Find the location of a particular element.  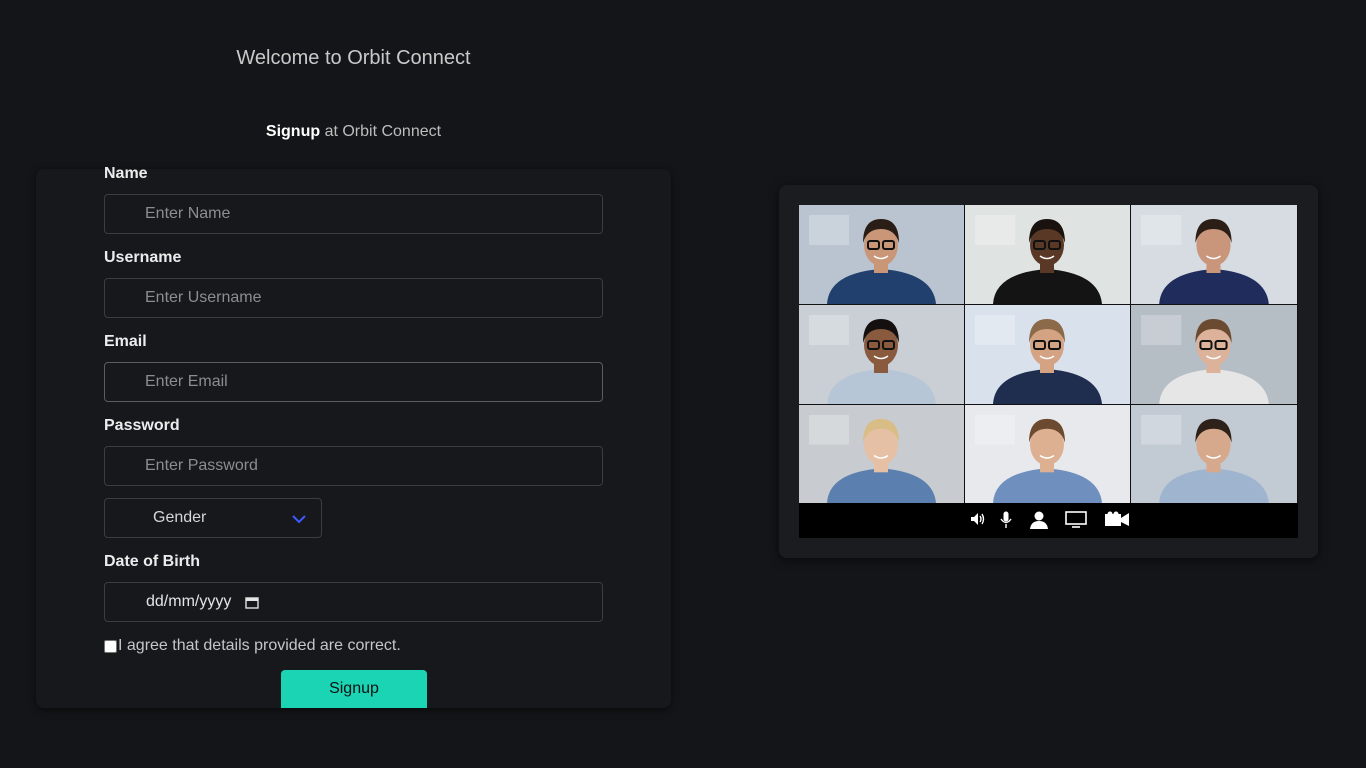

password-label: Password is located at coordinates (142, 425).